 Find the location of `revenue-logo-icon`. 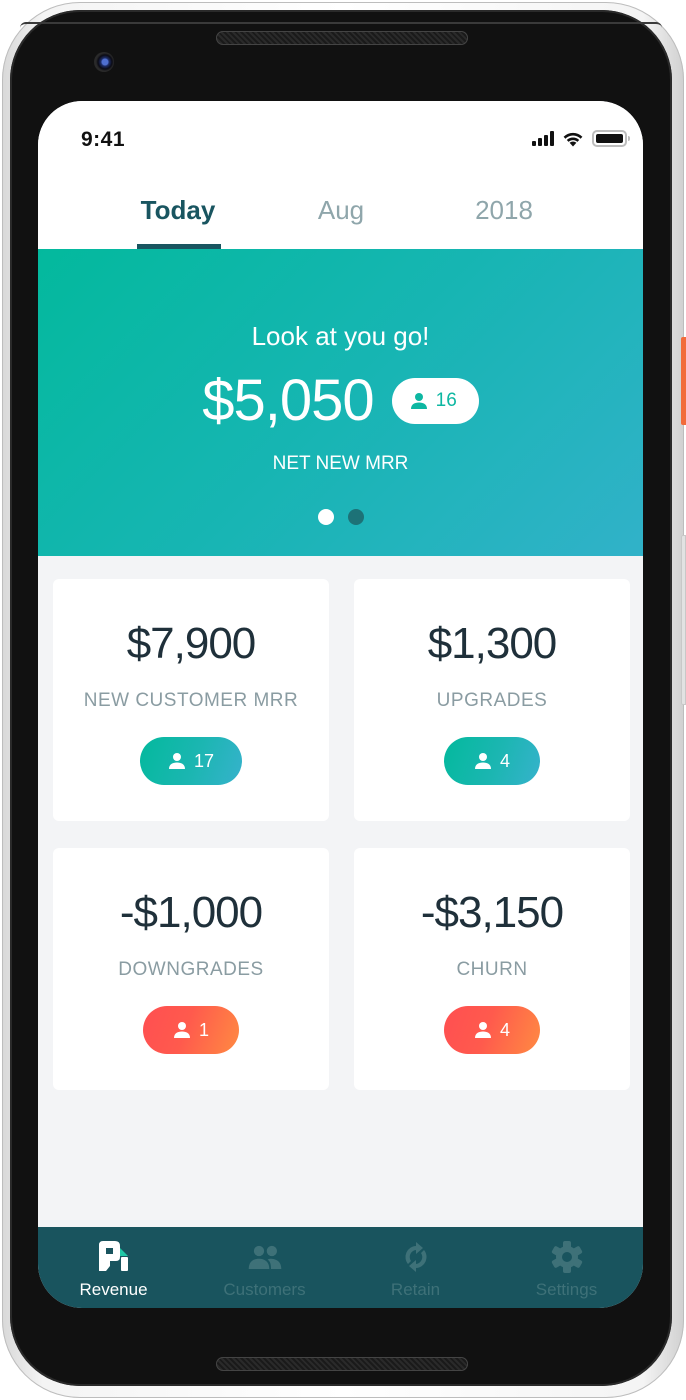

revenue-logo-icon is located at coordinates (114, 1257).